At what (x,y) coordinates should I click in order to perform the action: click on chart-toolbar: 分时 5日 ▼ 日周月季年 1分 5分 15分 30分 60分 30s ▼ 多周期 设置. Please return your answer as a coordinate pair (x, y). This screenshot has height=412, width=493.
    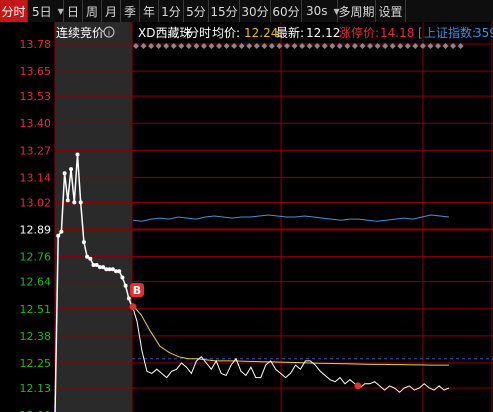
    Looking at the image, I should click on (246, 11).